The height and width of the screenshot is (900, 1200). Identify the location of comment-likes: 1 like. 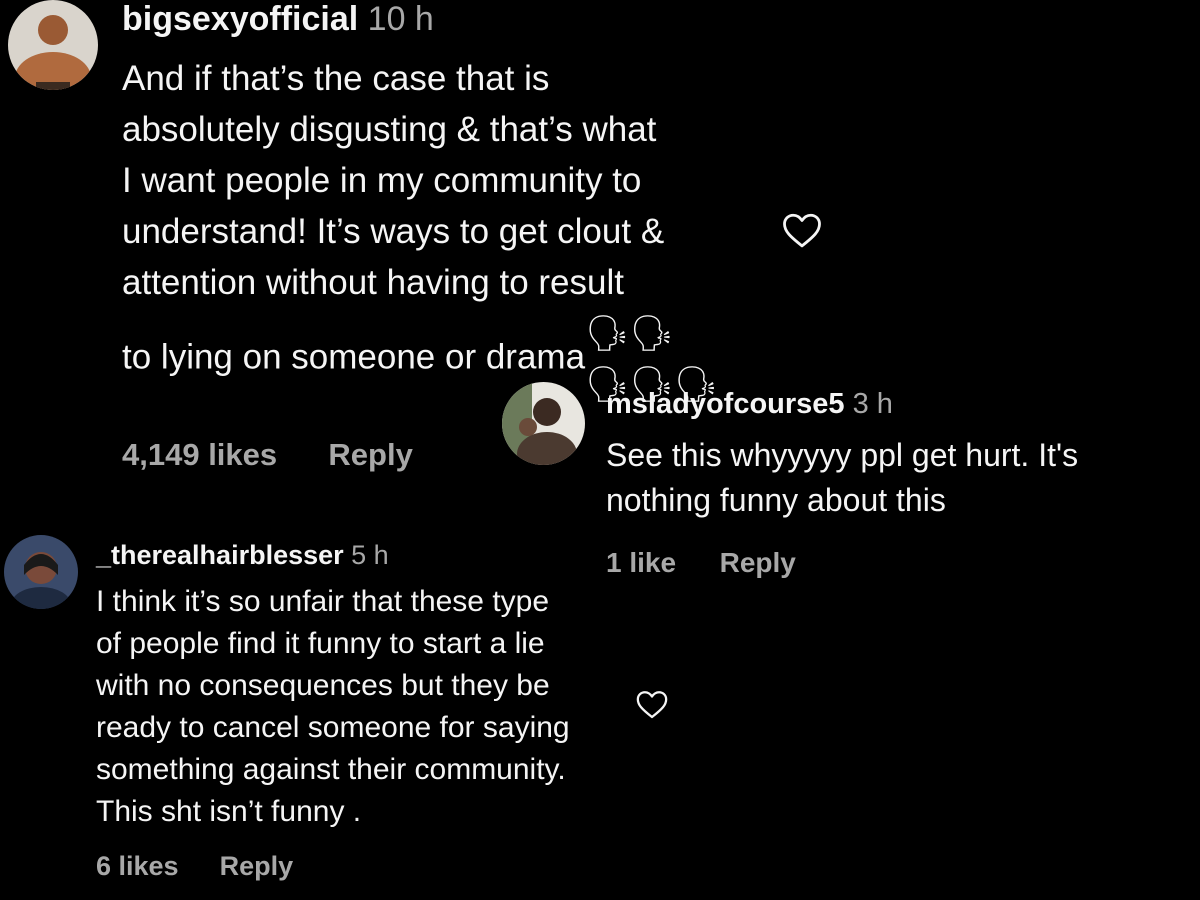
(641, 563).